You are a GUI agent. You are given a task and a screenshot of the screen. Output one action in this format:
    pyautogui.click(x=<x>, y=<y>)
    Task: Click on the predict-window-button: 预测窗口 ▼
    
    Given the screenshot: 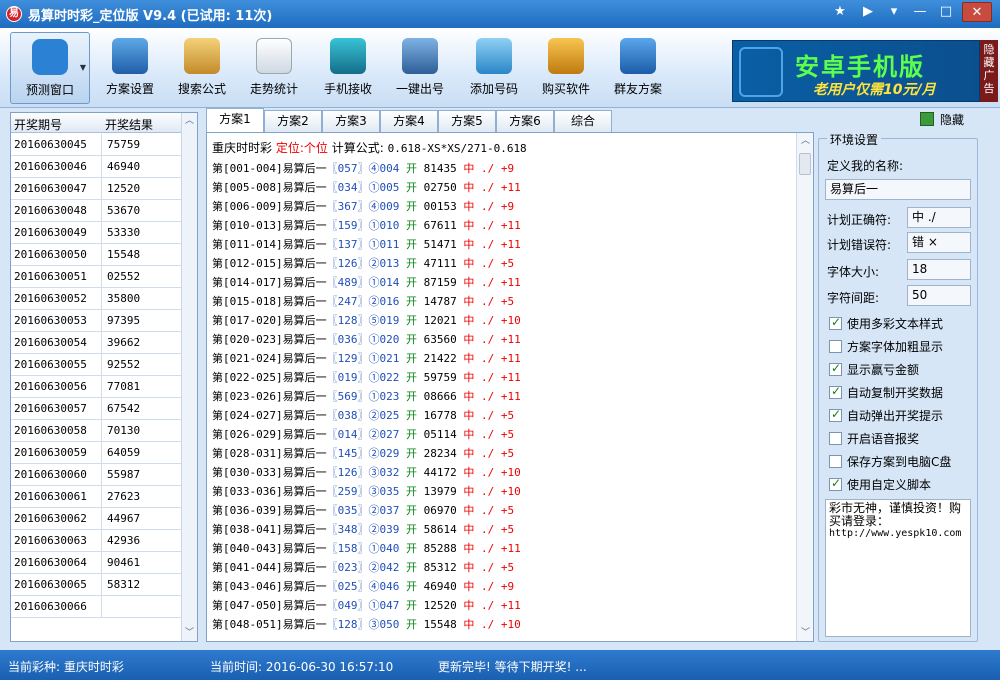 What is the action you would take?
    pyautogui.click(x=50, y=68)
    